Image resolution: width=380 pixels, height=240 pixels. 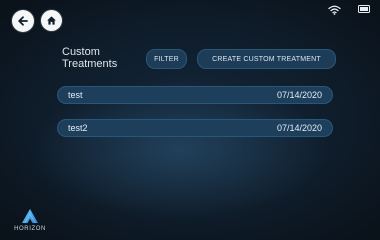 I want to click on page-title: Custom Treatments, so click(x=97, y=58).